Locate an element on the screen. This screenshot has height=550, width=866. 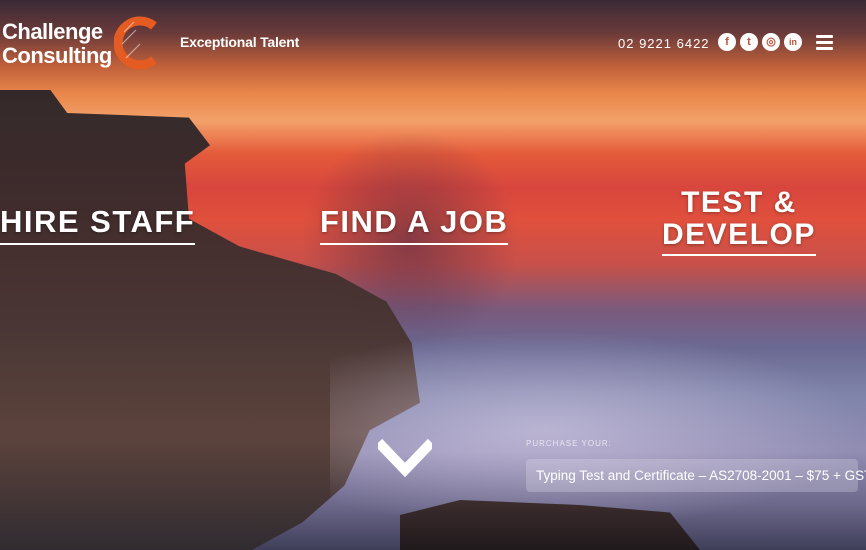
hire-staff-underline is located at coordinates (98, 244).